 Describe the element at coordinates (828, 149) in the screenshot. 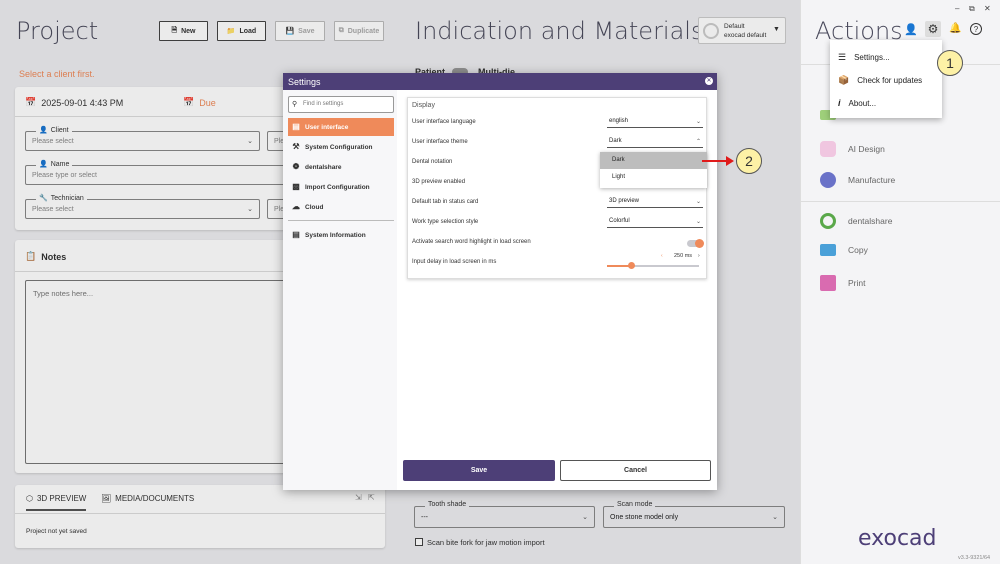

I see `ai-design-icon` at that location.